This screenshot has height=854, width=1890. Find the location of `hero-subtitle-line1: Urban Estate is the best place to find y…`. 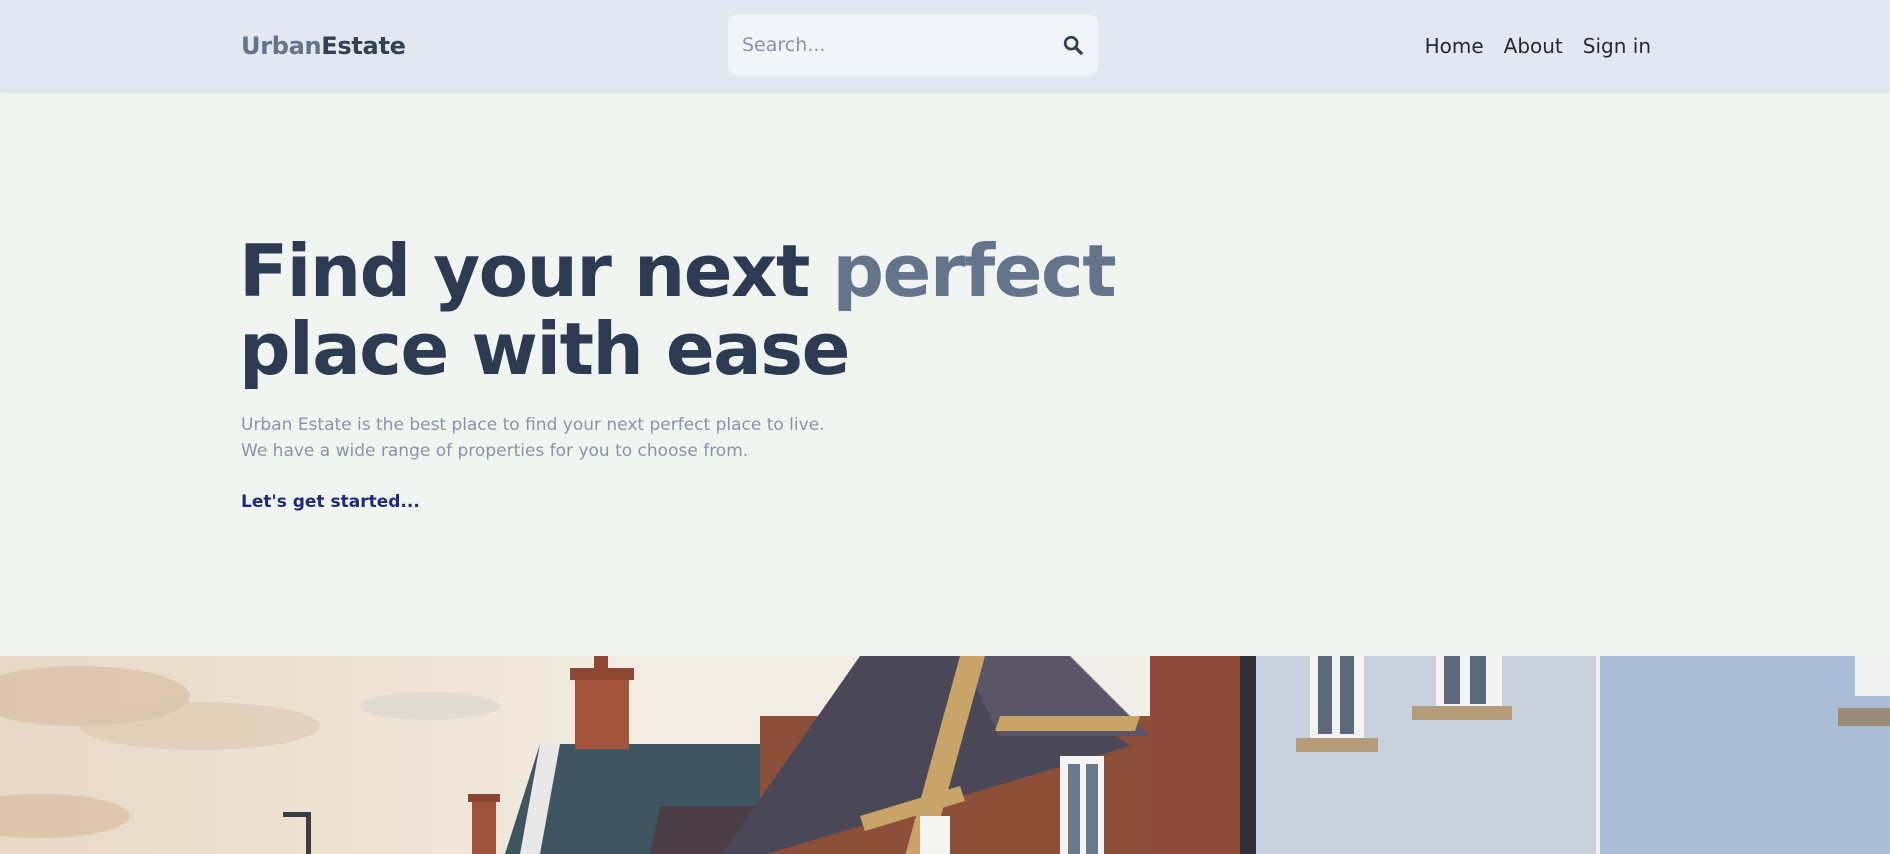

hero-subtitle-line1: Urban Estate is the best place to find y… is located at coordinates (533, 425).